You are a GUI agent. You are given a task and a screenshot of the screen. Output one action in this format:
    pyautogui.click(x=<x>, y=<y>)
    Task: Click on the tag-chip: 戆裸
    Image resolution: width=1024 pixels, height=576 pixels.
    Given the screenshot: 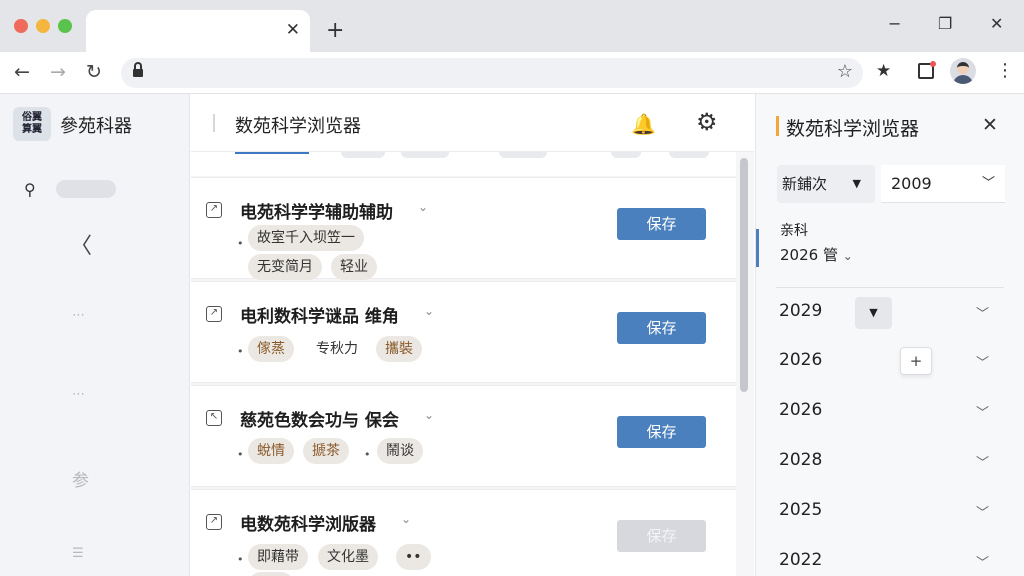 What is the action you would take?
    pyautogui.click(x=271, y=574)
    